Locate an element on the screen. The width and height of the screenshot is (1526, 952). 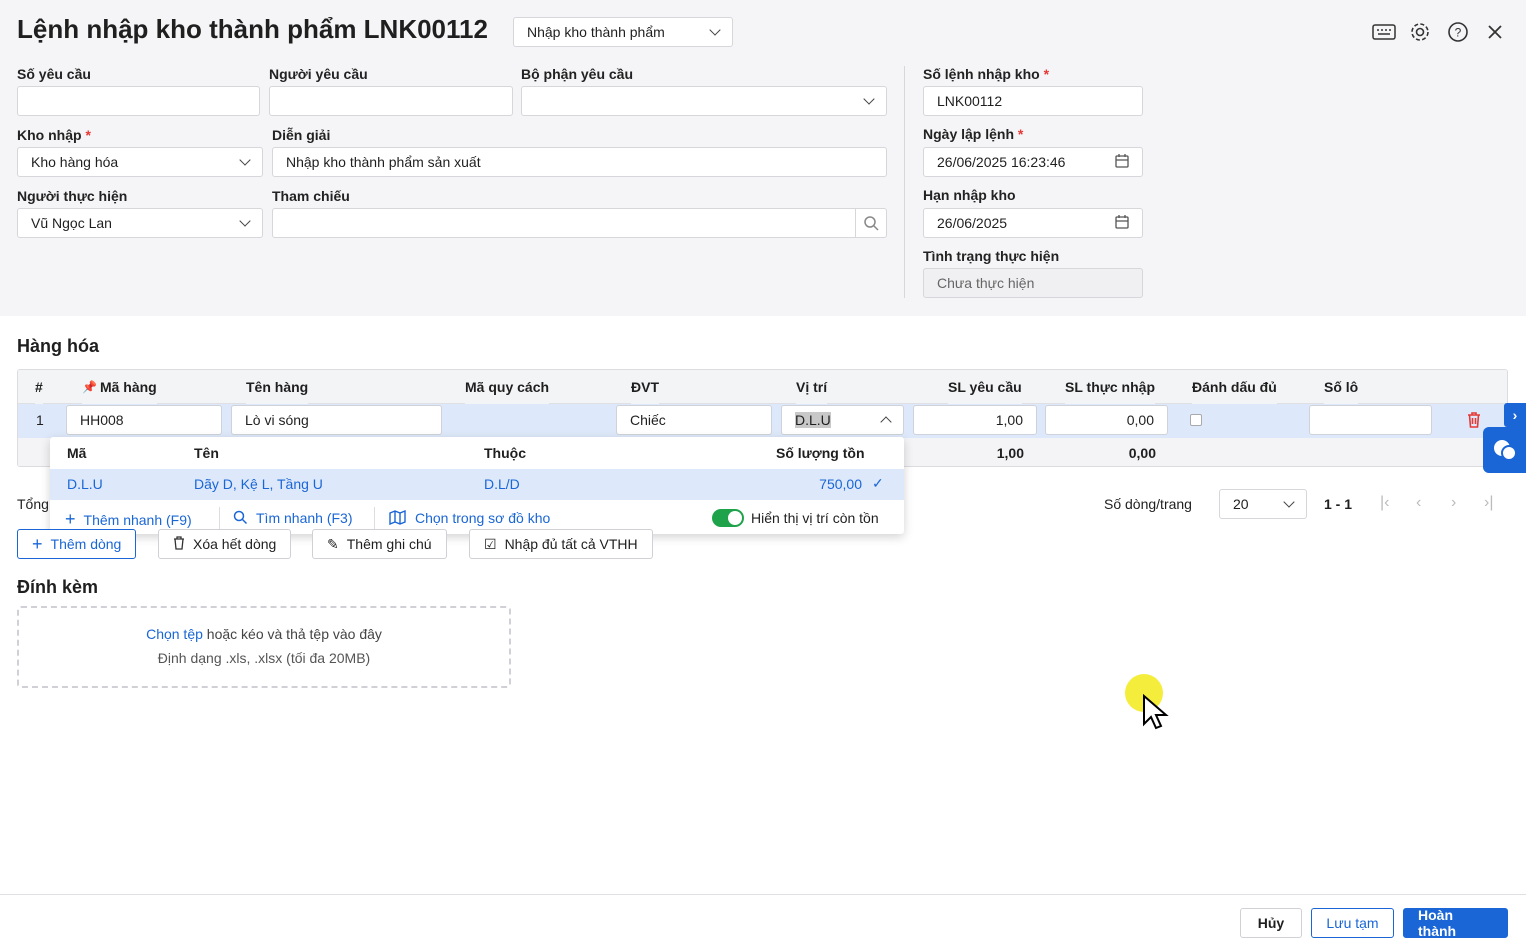
so-lo-input is located at coordinates (1370, 420).